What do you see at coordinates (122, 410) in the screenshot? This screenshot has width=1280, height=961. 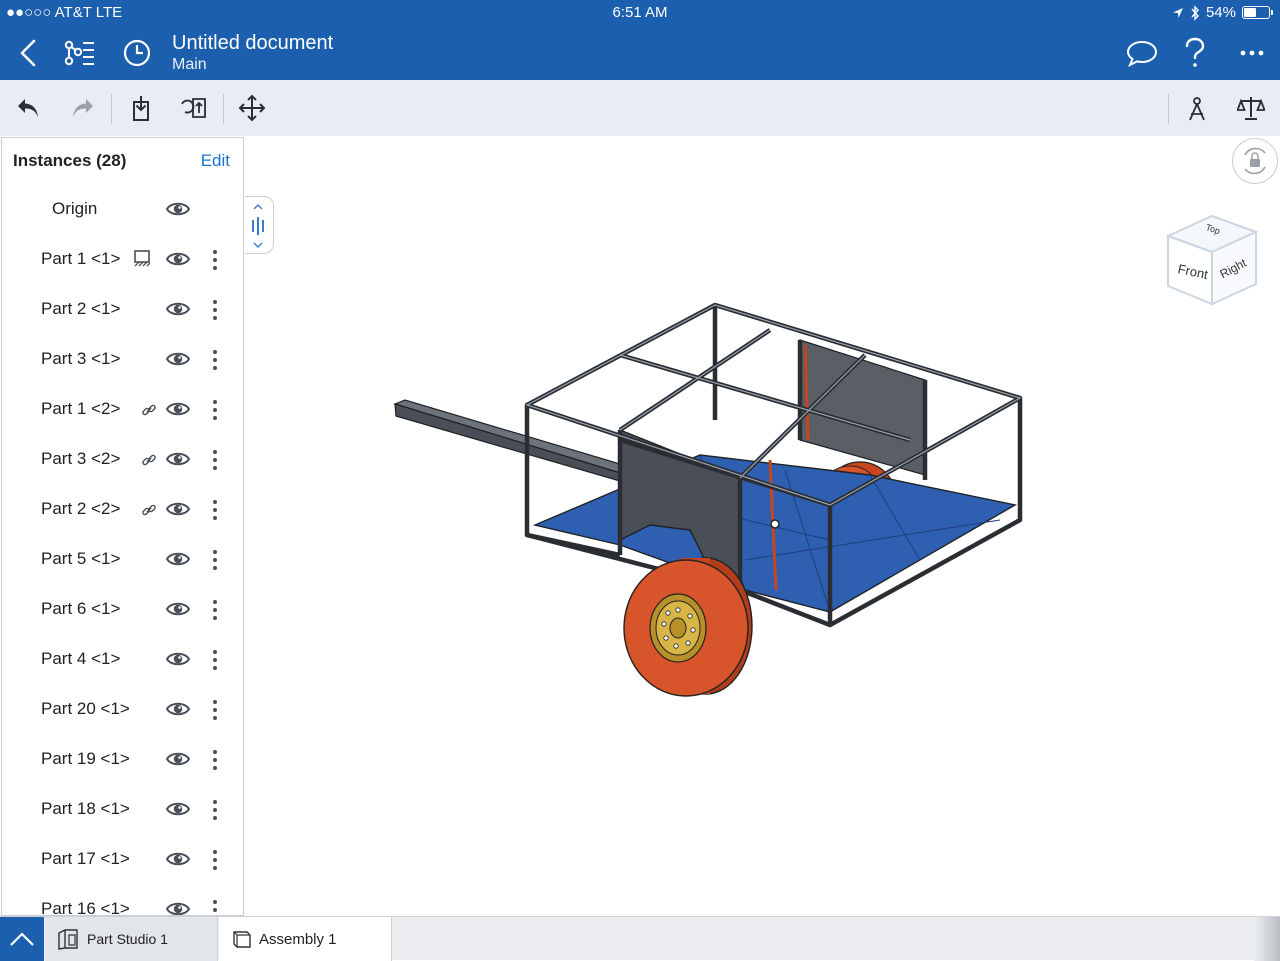 I see `instance-row: Part 1 <2>` at bounding box center [122, 410].